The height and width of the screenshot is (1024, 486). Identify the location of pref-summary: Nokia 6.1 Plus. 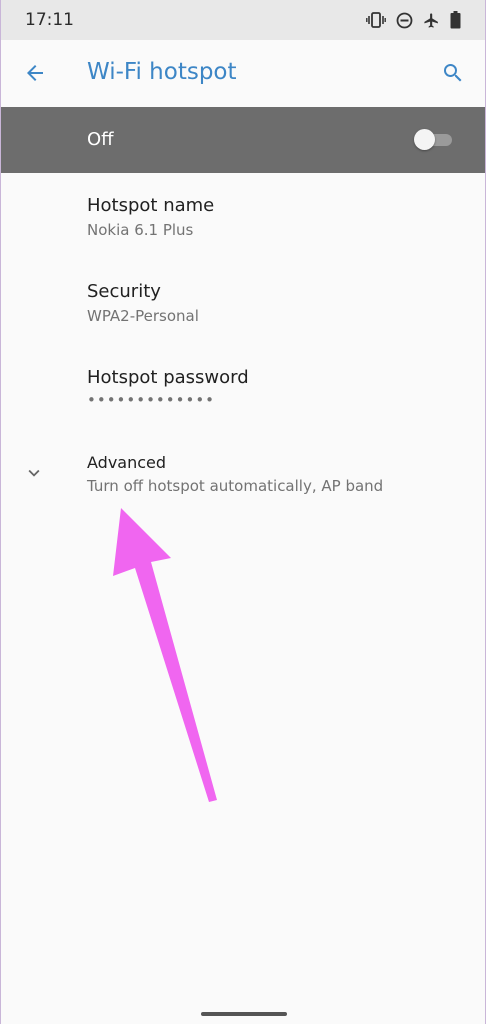
(140, 230).